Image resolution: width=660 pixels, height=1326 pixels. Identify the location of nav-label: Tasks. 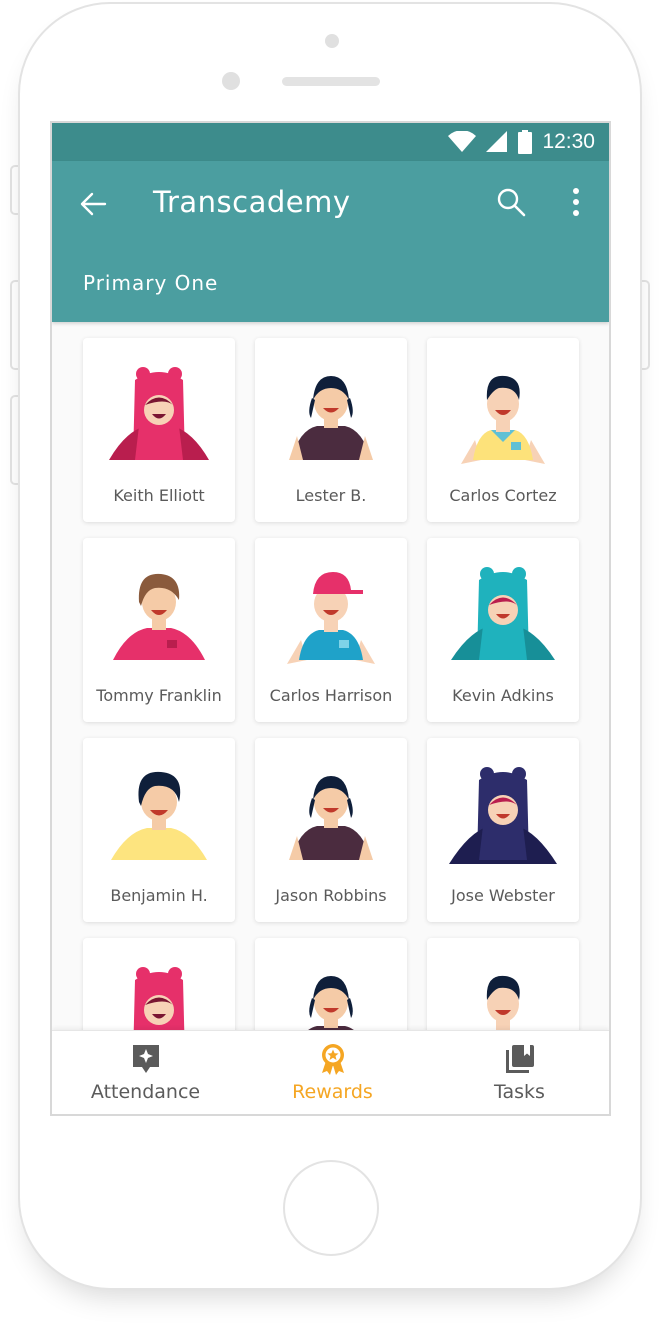
(519, 1092).